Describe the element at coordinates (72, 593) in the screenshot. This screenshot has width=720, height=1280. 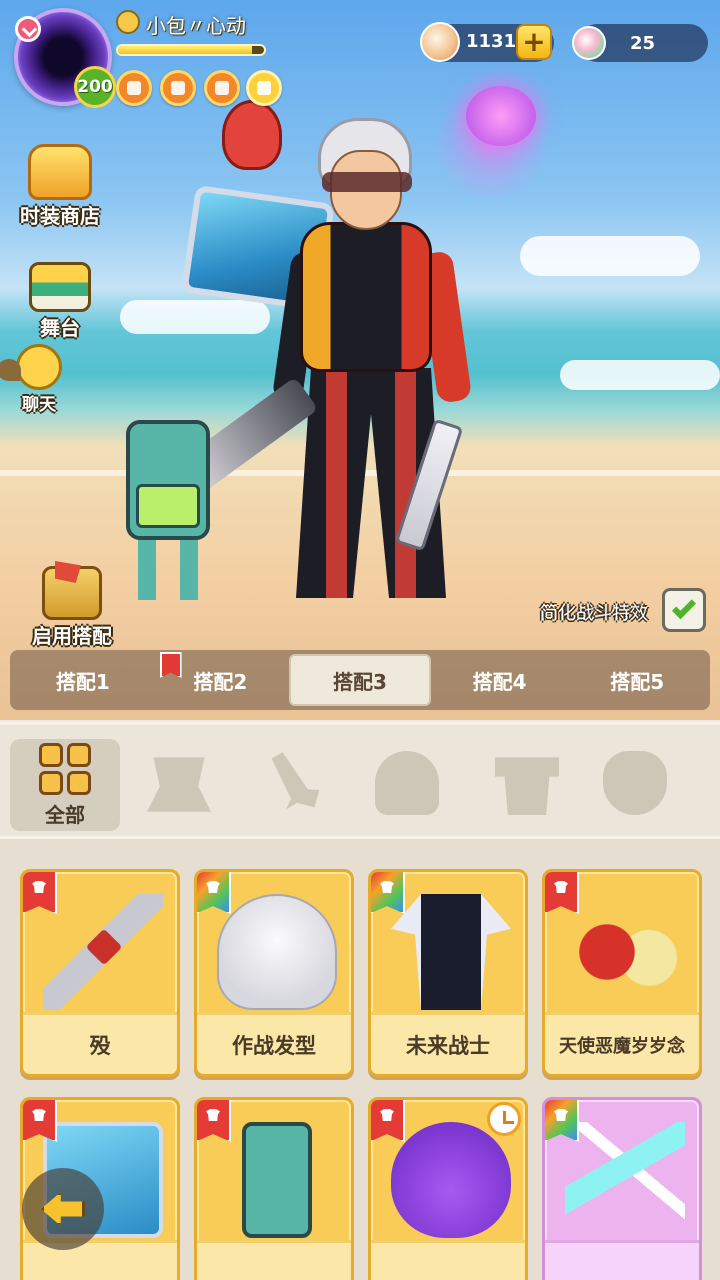
I see `flag-icon` at that location.